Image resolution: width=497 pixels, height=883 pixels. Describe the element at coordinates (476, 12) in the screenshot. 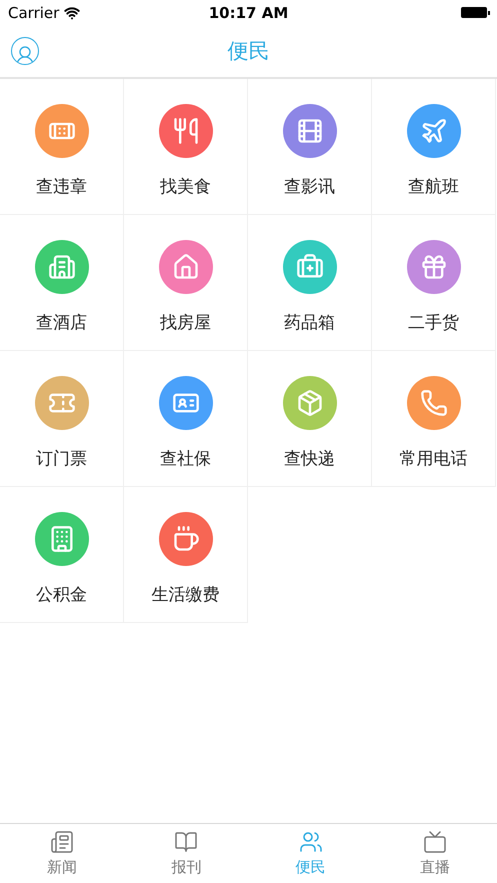

I see `battery-icon` at that location.